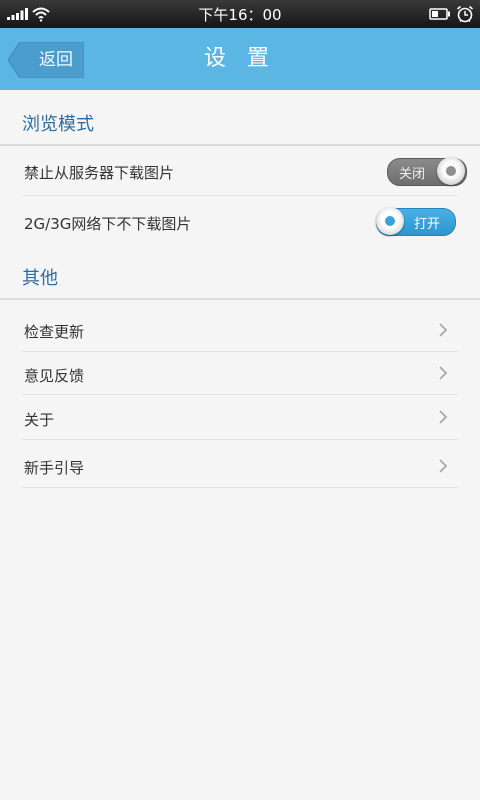 The width and height of the screenshot is (480, 800). Describe the element at coordinates (99, 173) in the screenshot. I see `setting-label: 禁止从服务器下载图片` at that location.